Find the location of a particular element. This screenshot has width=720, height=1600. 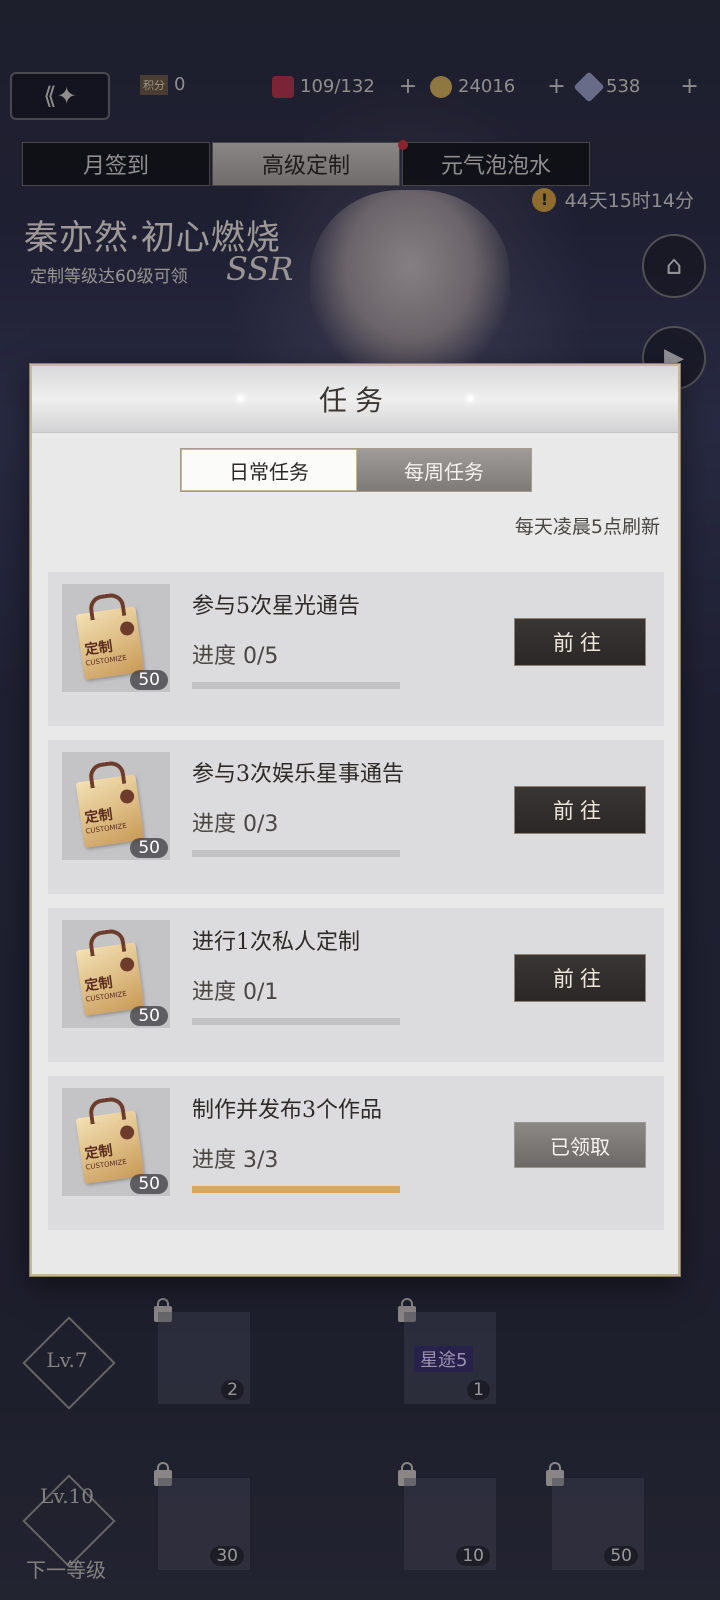

modal-title: 任务 is located at coordinates (354, 400).